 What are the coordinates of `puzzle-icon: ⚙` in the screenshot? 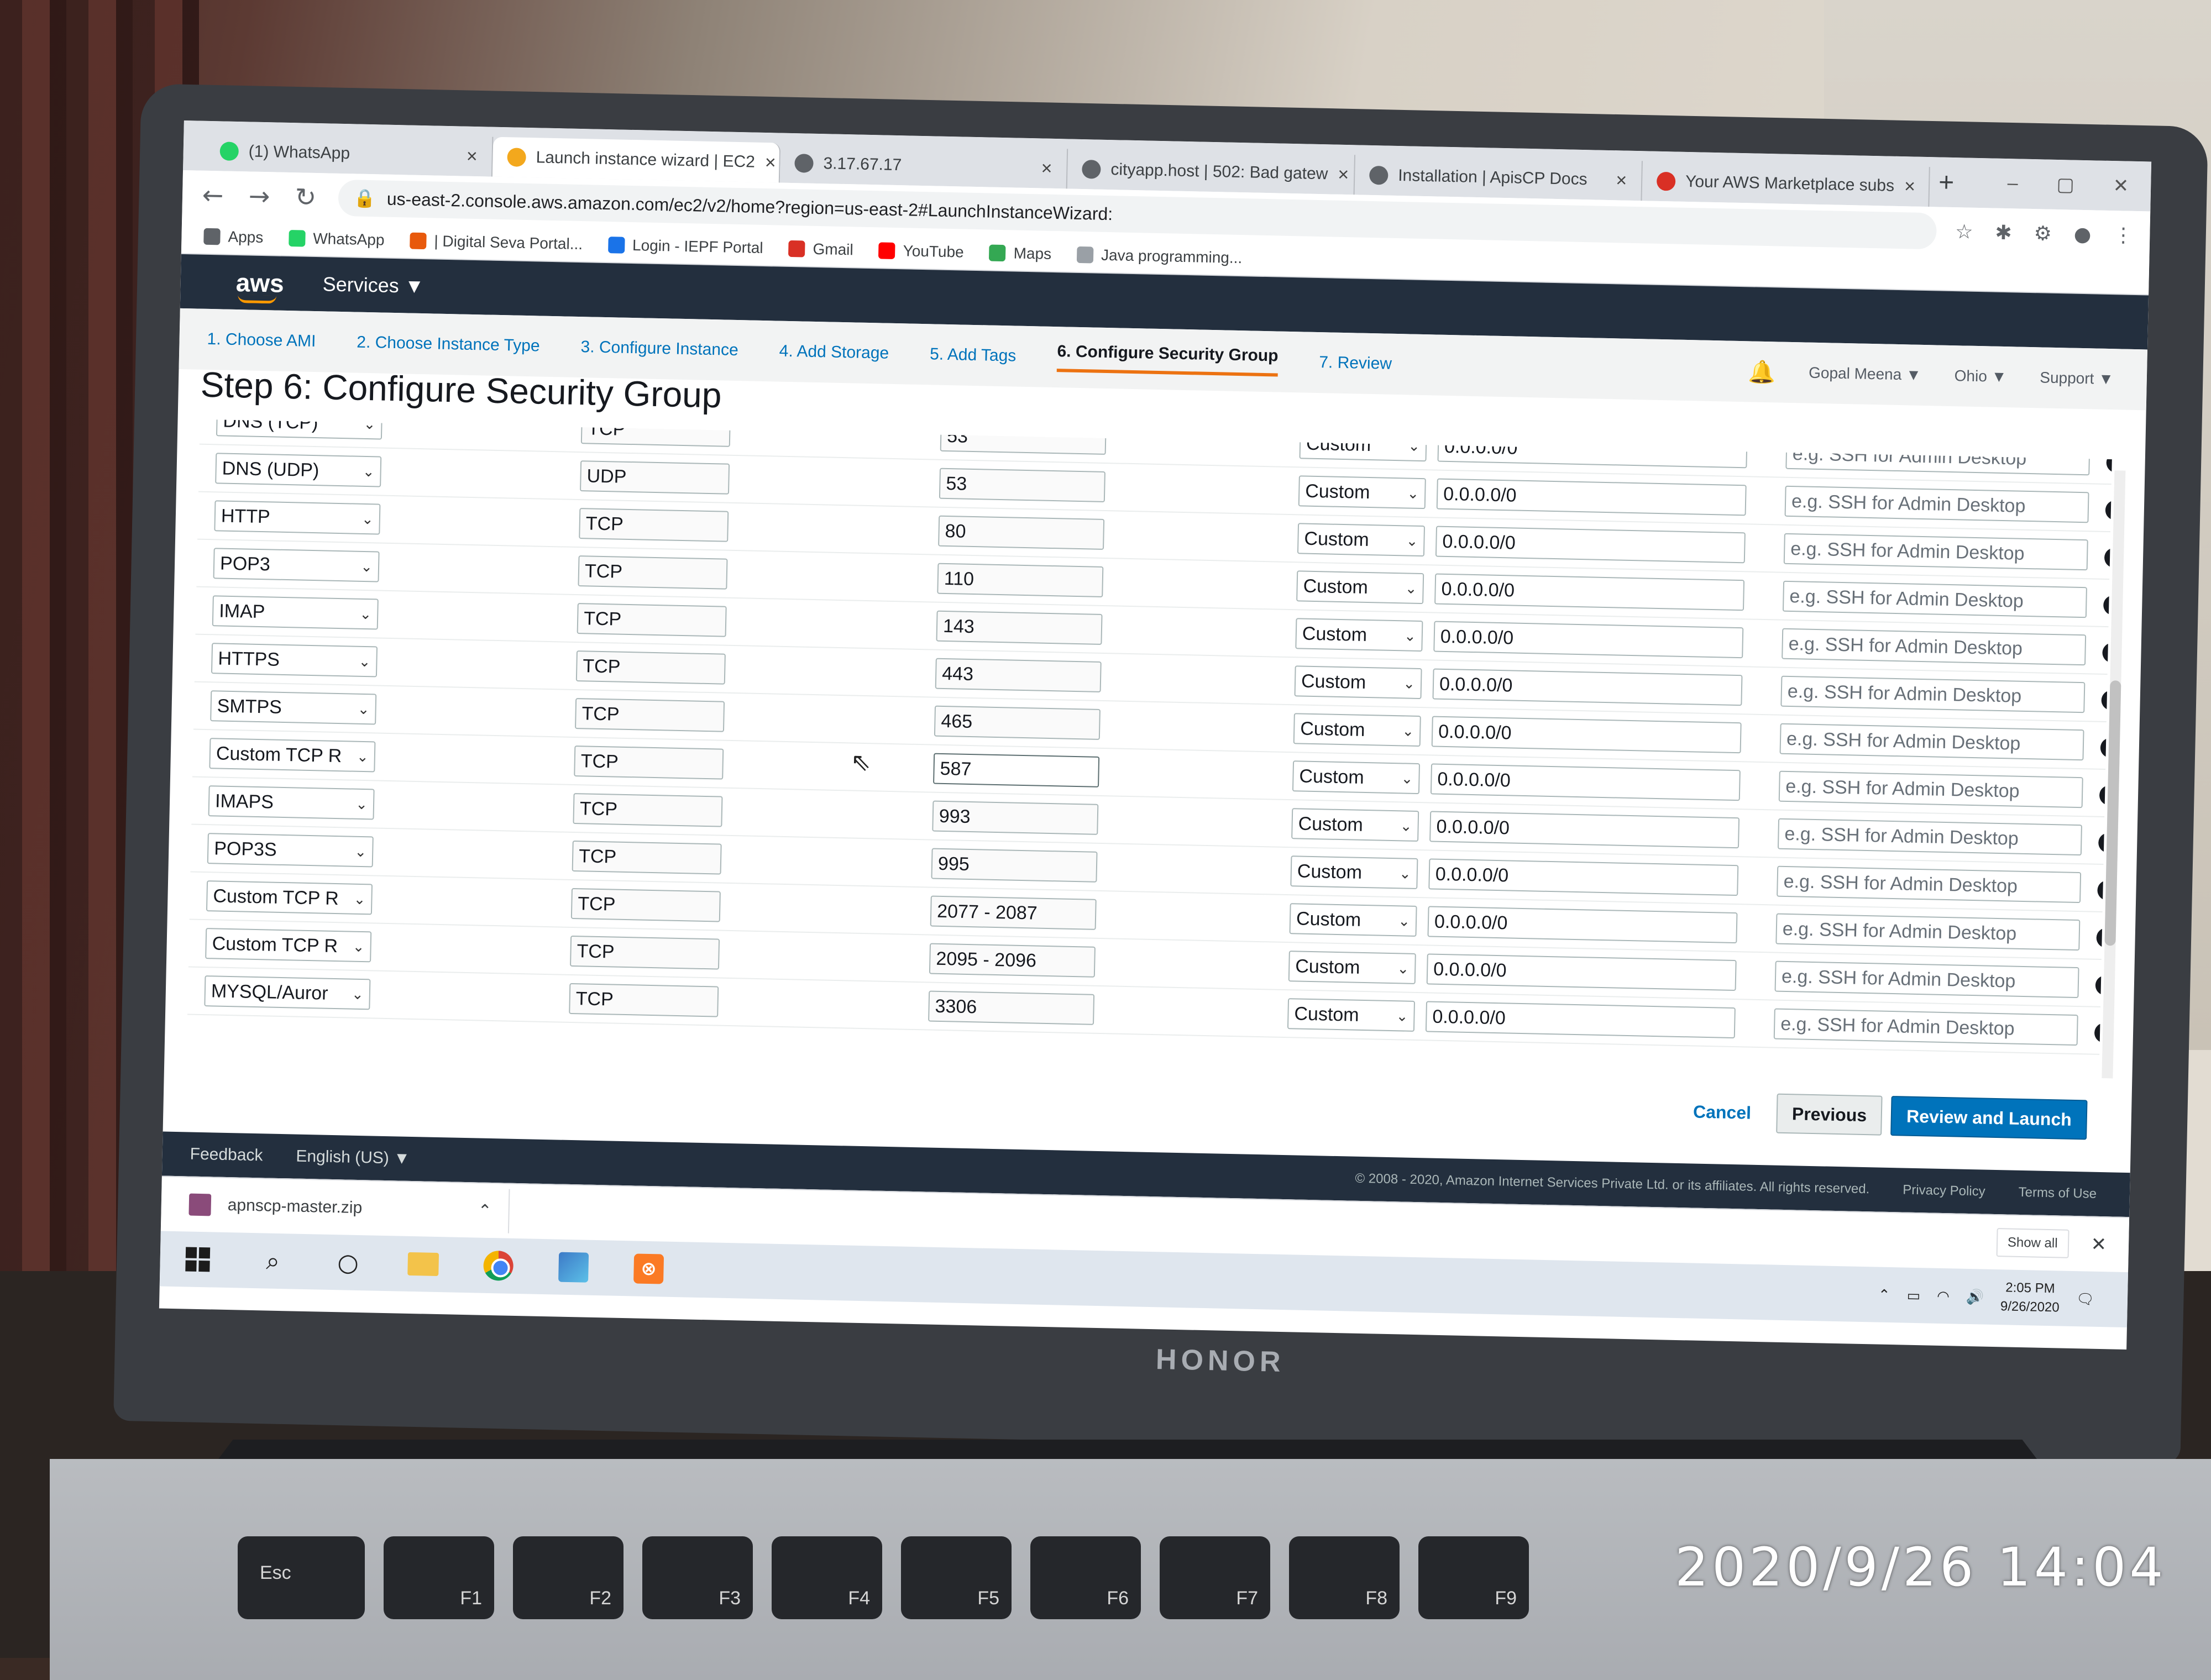 It's located at (2043, 234).